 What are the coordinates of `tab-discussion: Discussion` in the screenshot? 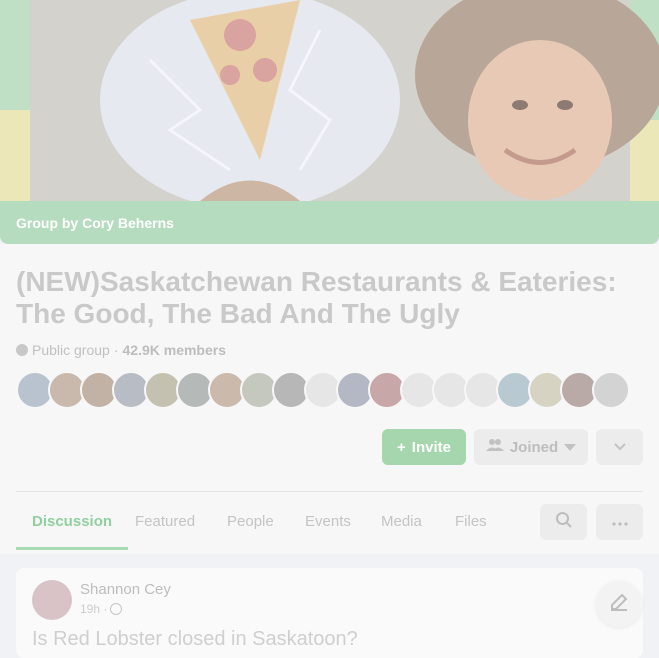 It's located at (72, 524).